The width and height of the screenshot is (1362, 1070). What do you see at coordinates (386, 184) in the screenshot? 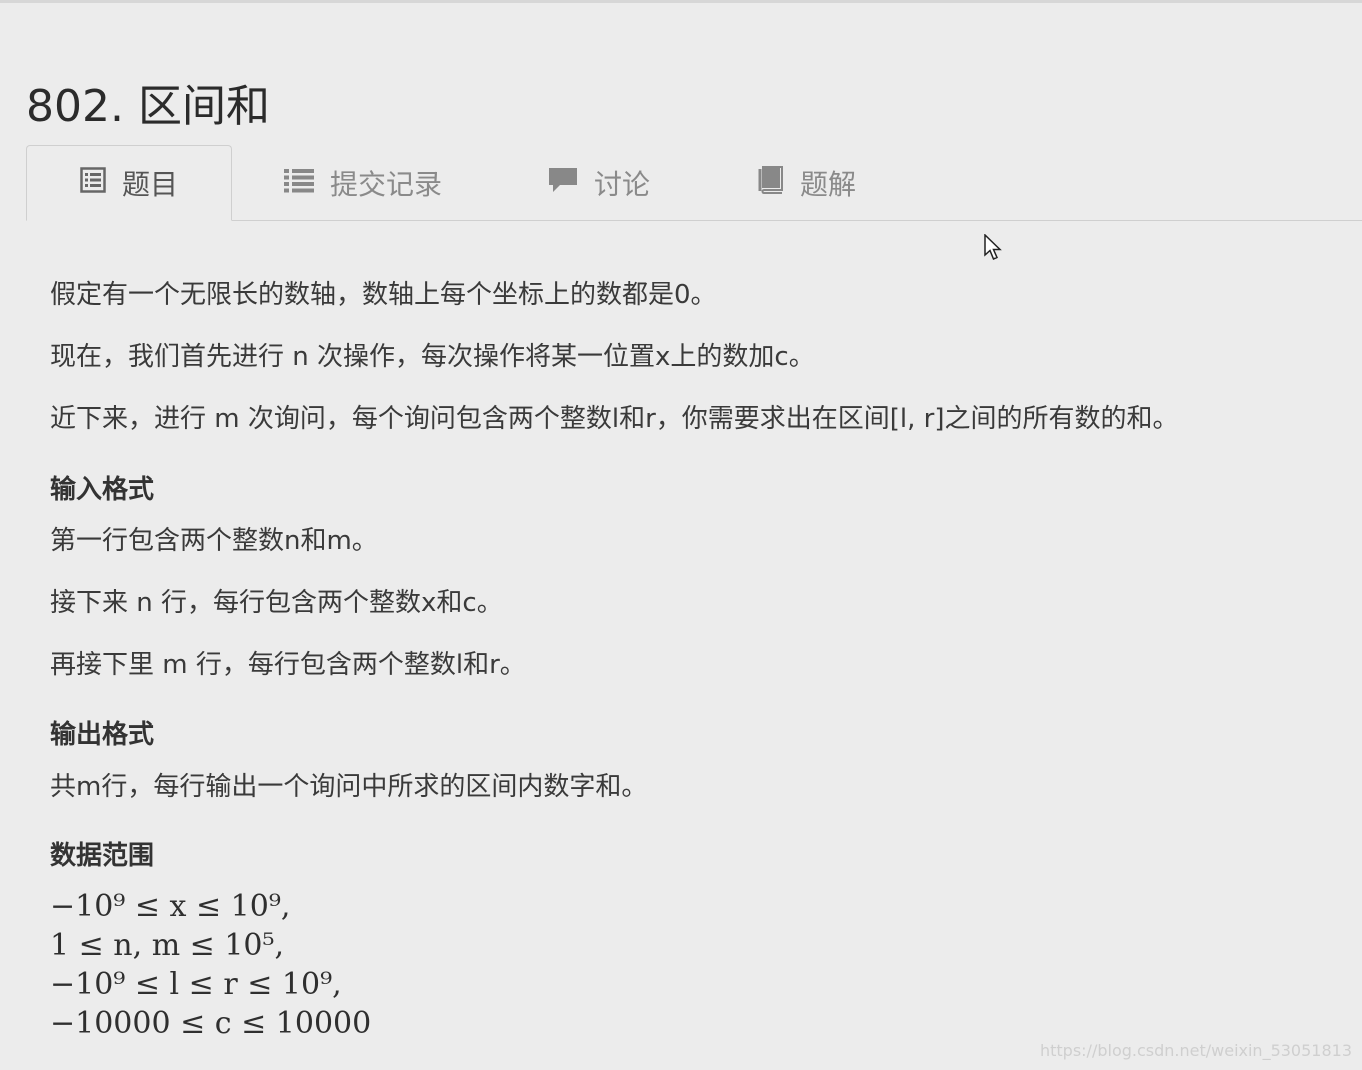
I see `tab-submissions-label: 提交记录` at bounding box center [386, 184].